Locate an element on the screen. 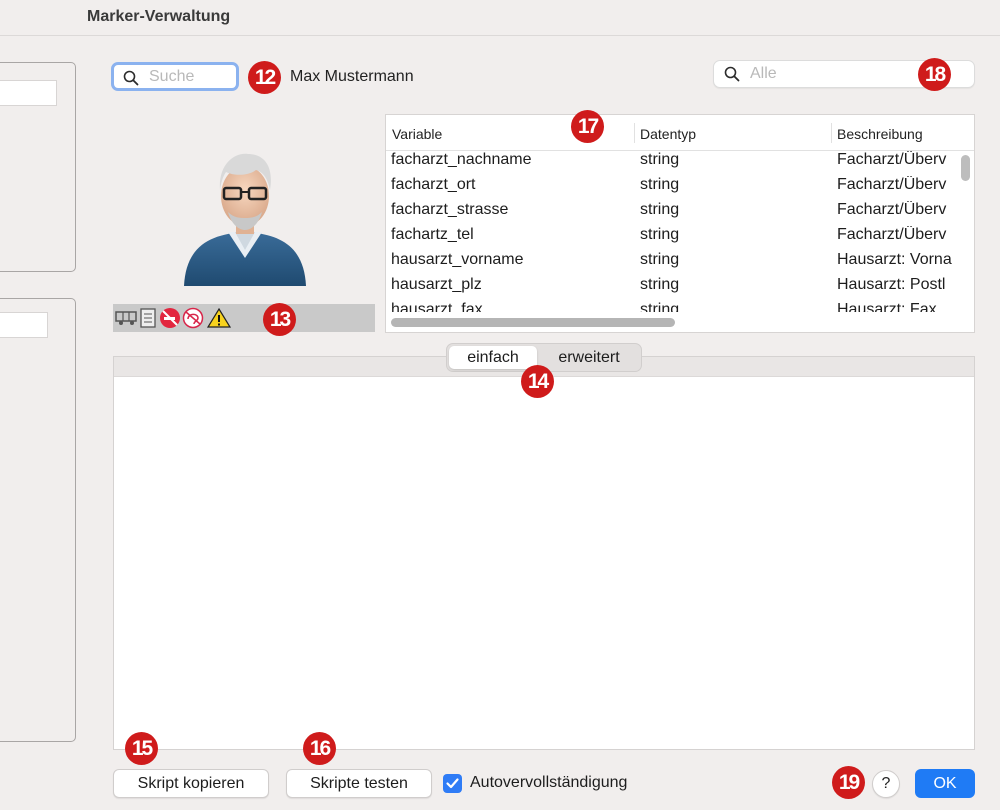  patient-search-input is located at coordinates (191, 77).